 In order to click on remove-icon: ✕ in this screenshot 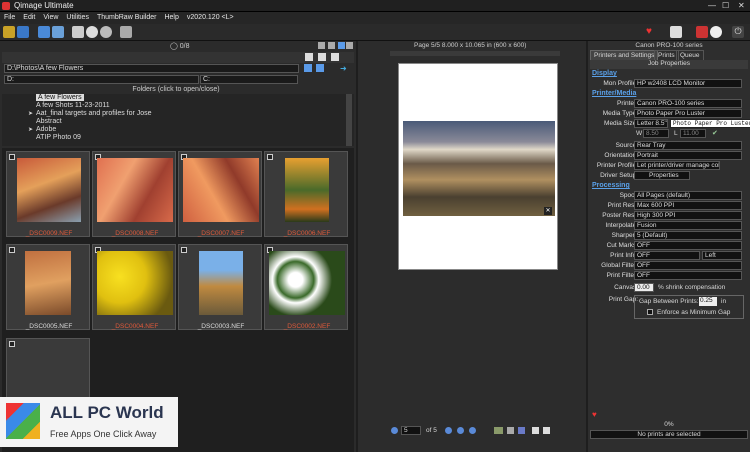, I will do `click(548, 211)`.